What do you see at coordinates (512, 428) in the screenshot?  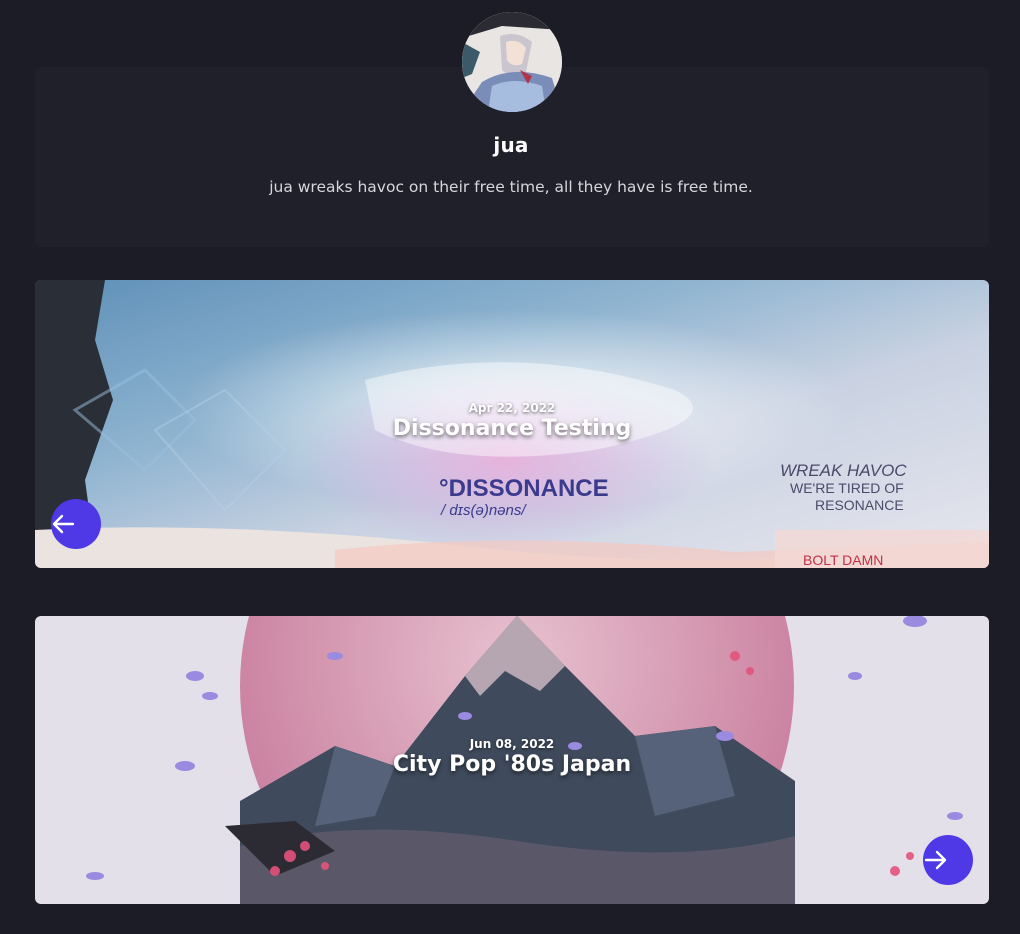 I see `post-title: Dissonance Testing` at bounding box center [512, 428].